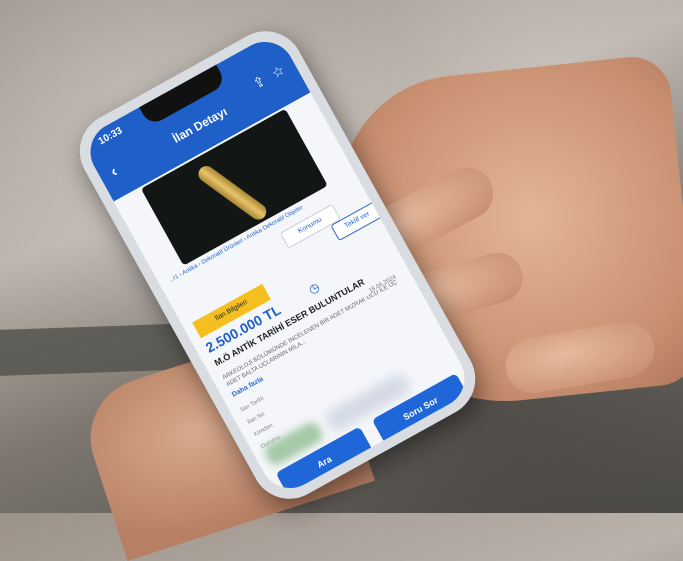 This screenshot has width=683, height=561. Describe the element at coordinates (357, 221) in the screenshot. I see `offer-button: Teklif ver` at that location.